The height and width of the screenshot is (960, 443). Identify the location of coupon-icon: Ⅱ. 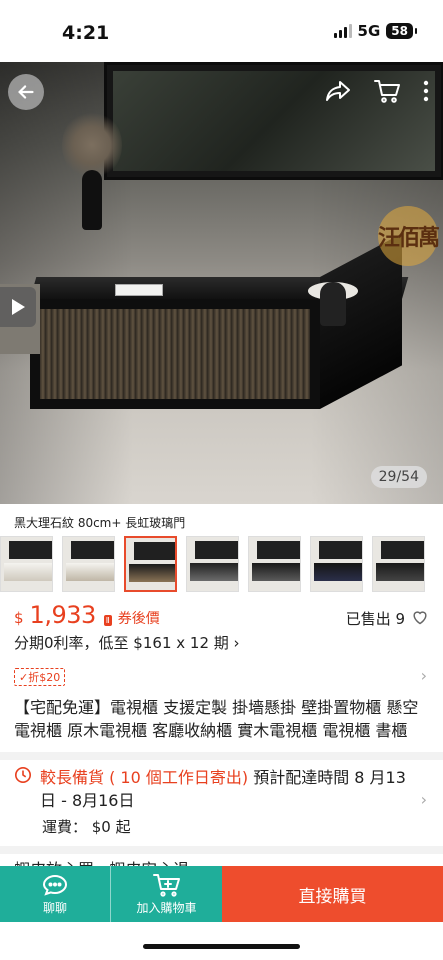
(107, 620).